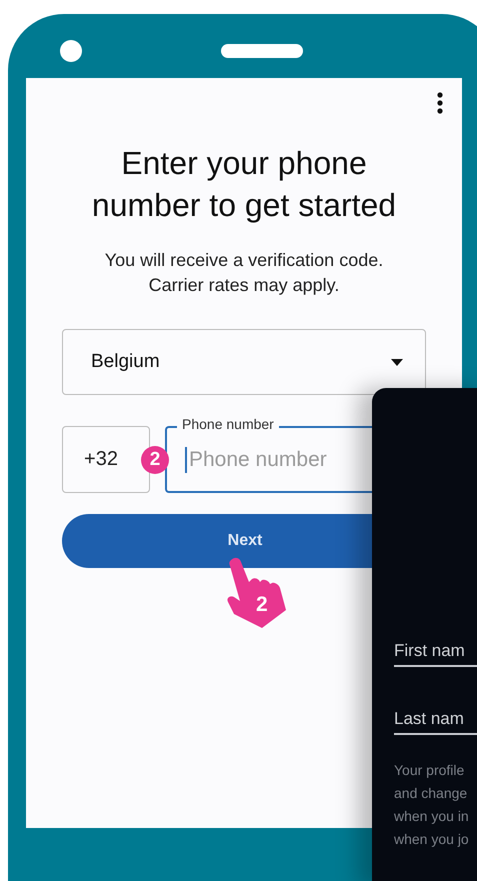  What do you see at coordinates (244, 362) in the screenshot?
I see `country-dropdown: Belgium` at bounding box center [244, 362].